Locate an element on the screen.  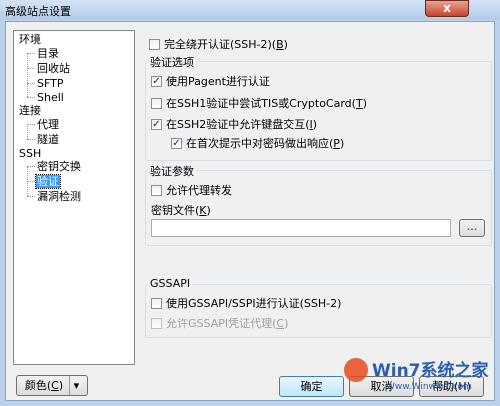
tree-item-authentication: 验证 is located at coordinates (48, 181).